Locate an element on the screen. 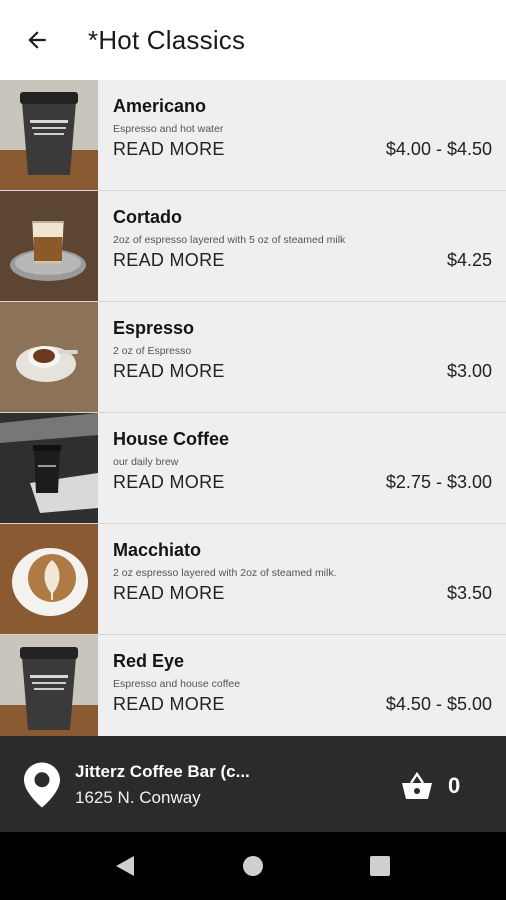  basket-icon is located at coordinates (417, 785).